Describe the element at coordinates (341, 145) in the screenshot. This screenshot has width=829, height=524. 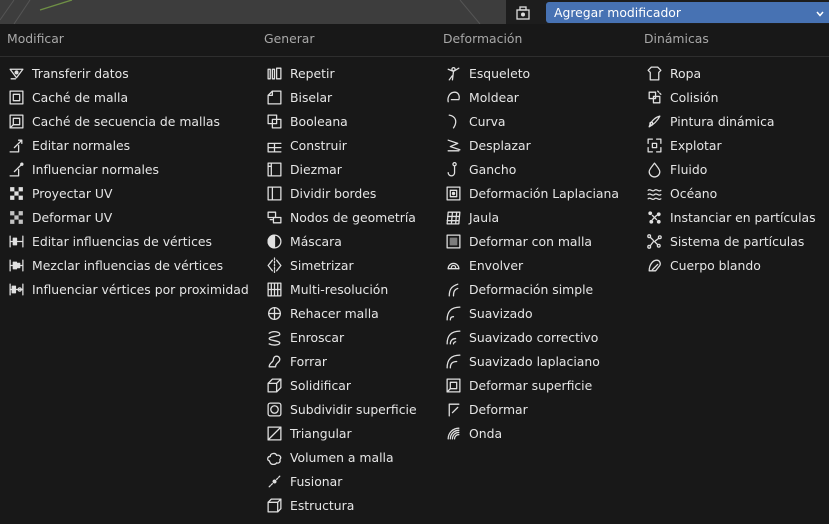
I see `menu-item-build: Construir` at that location.